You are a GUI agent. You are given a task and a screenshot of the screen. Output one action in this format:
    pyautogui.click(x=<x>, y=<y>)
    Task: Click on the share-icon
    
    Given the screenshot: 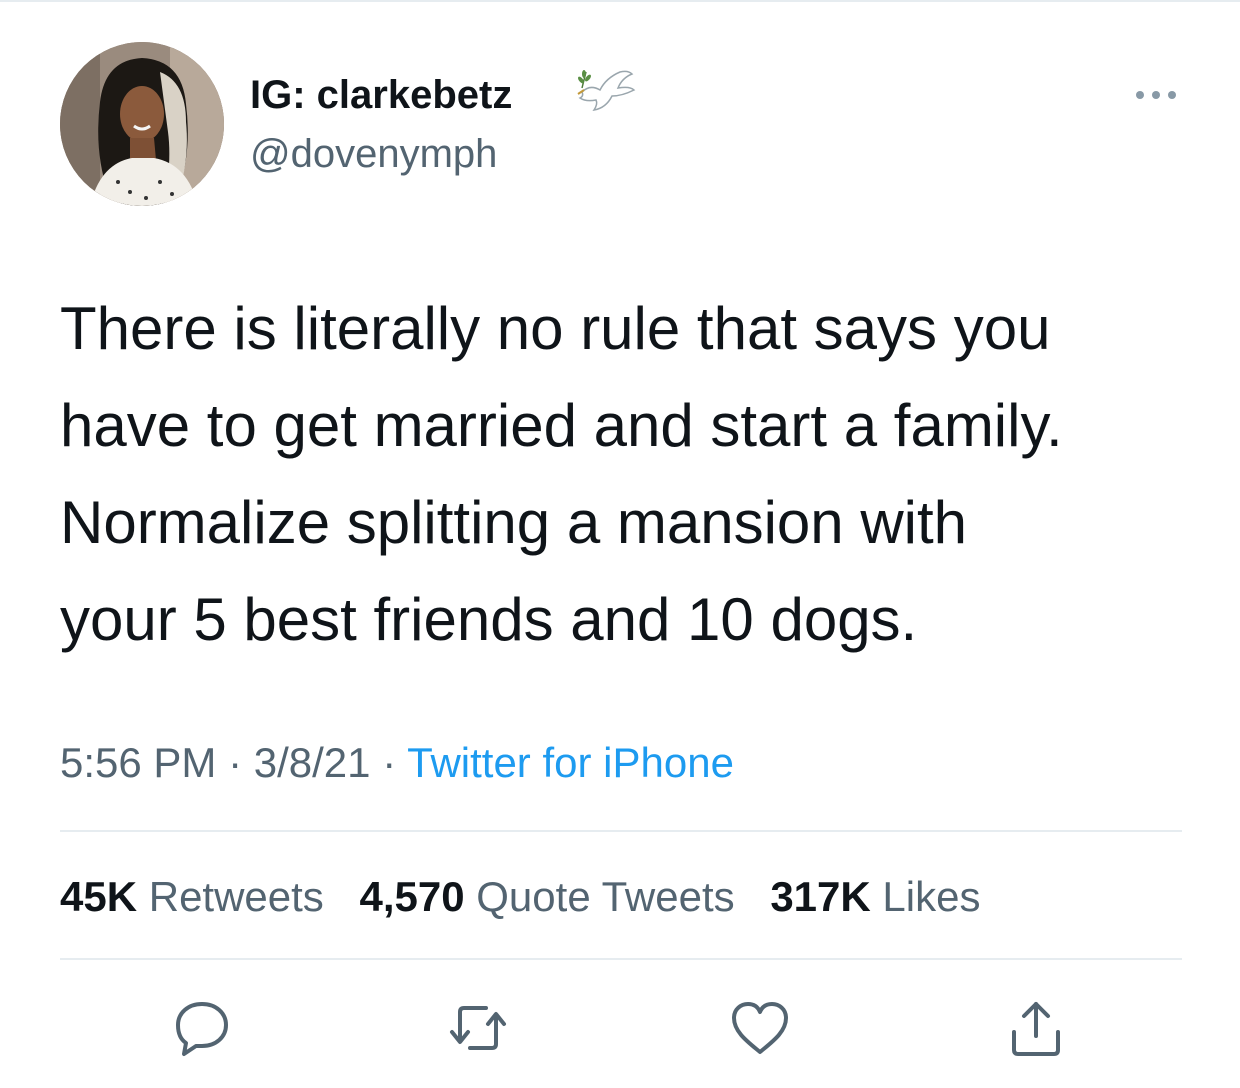 What is the action you would take?
    pyautogui.click(x=1036, y=1028)
    